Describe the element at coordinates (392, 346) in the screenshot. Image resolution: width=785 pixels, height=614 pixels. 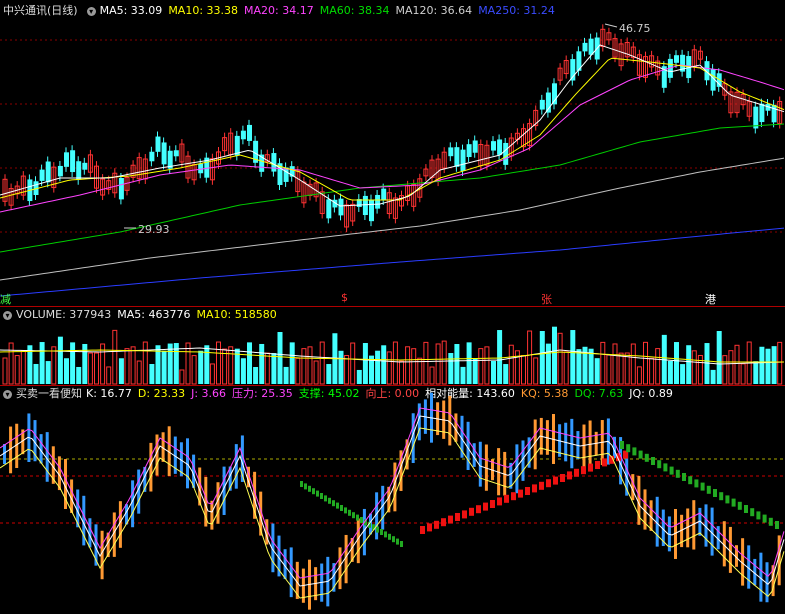
I see `volume-chart` at that location.